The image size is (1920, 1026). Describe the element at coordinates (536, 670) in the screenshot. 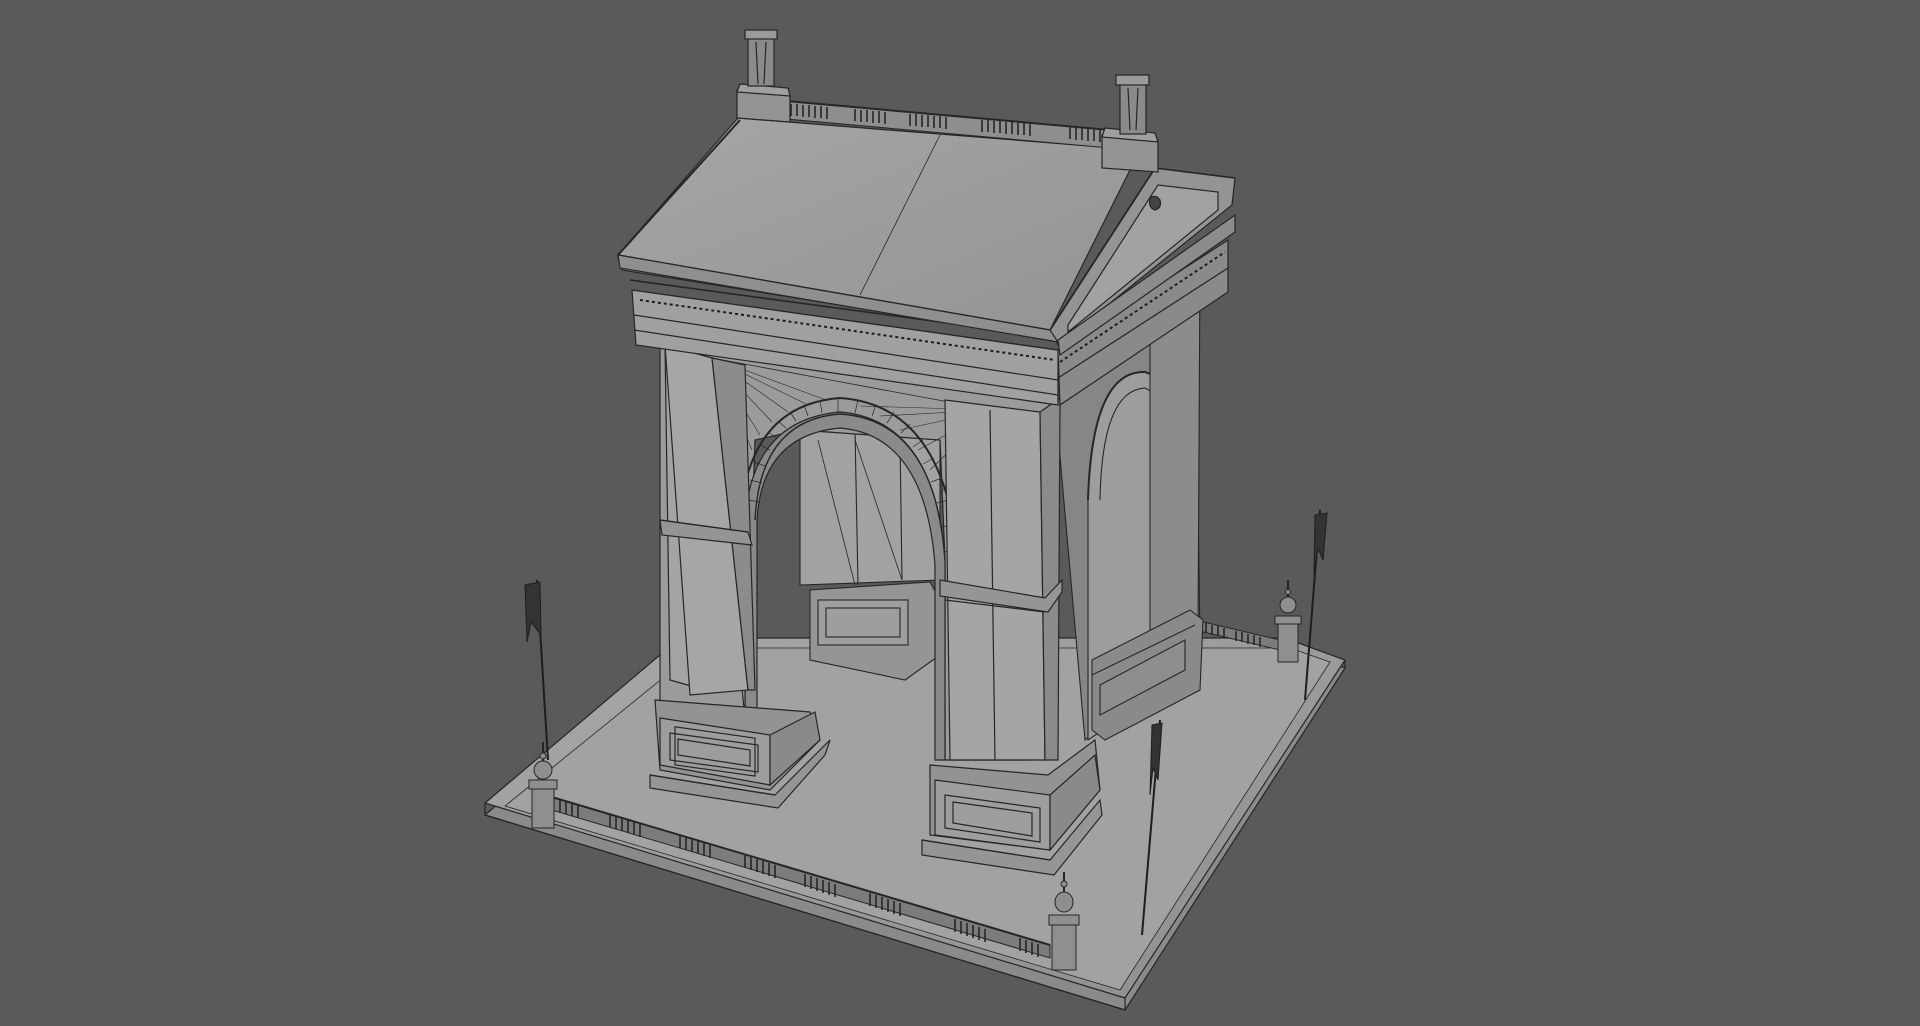

I see `flag-left` at that location.